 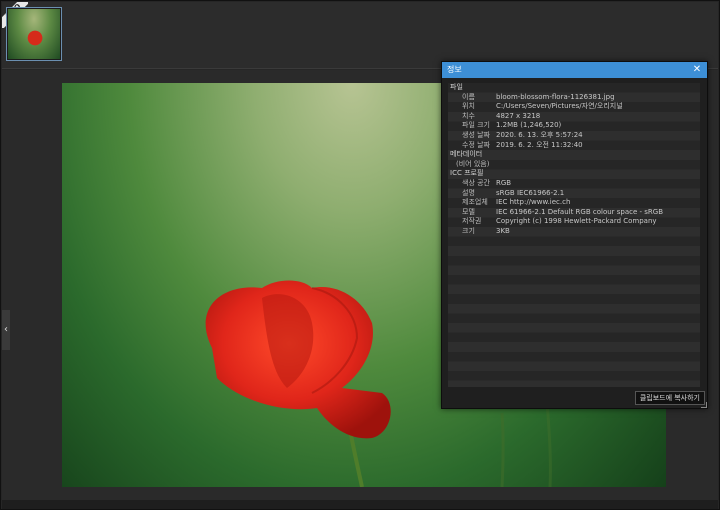 I want to click on info-row: 색상 공간 RGB, so click(x=487, y=182).